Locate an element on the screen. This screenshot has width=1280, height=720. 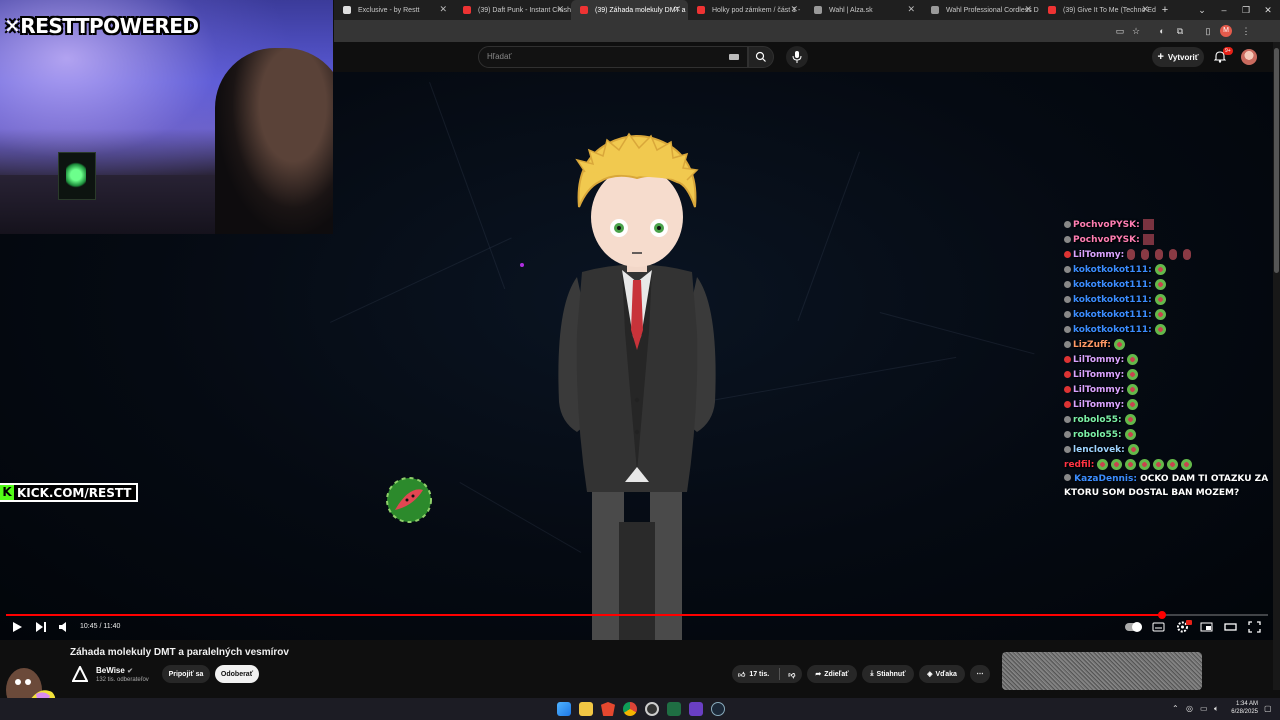
create-button: + Vytvoriť is located at coordinates (1178, 57).